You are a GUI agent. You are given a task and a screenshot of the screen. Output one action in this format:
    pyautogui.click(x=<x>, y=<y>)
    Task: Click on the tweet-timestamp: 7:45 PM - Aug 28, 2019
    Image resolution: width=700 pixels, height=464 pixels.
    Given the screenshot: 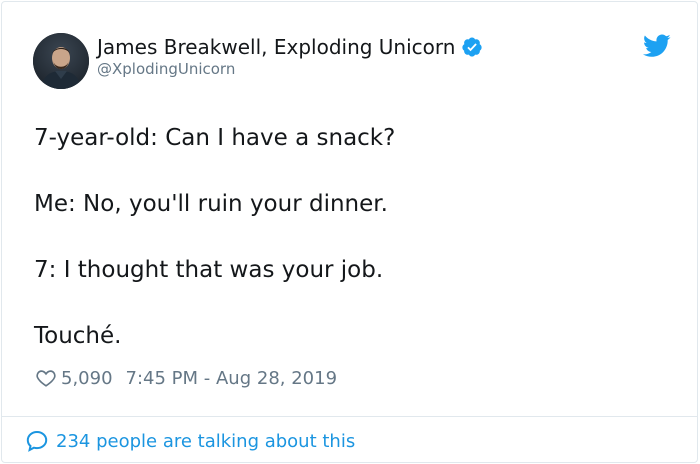 What is the action you would take?
    pyautogui.click(x=232, y=378)
    